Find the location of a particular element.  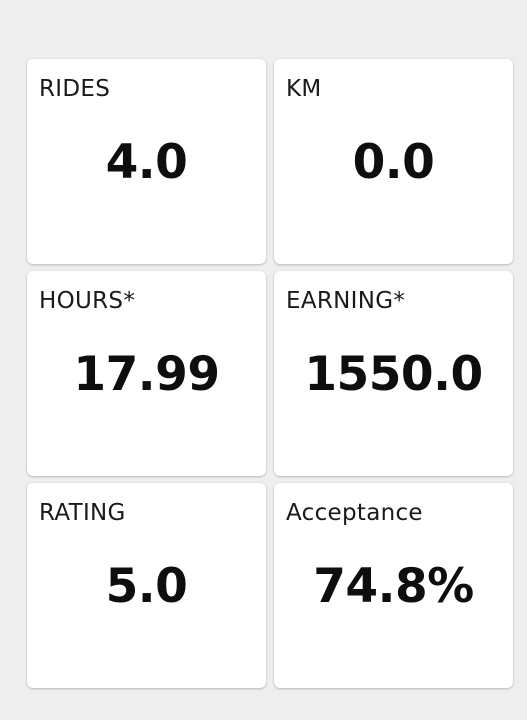

rating-card: RATING 5.0 is located at coordinates (146, 585).